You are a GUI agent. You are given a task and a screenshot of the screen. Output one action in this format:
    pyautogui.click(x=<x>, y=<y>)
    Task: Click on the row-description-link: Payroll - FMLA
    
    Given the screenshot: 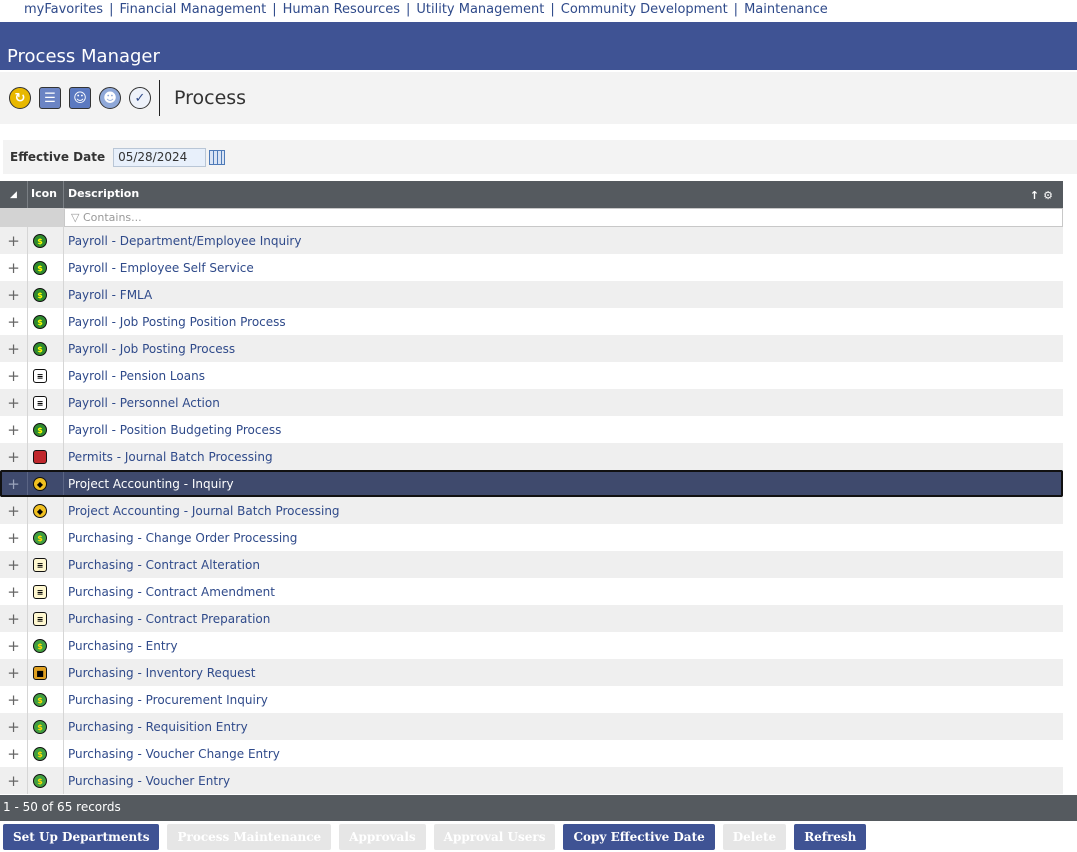 What is the action you would take?
    pyautogui.click(x=563, y=295)
    